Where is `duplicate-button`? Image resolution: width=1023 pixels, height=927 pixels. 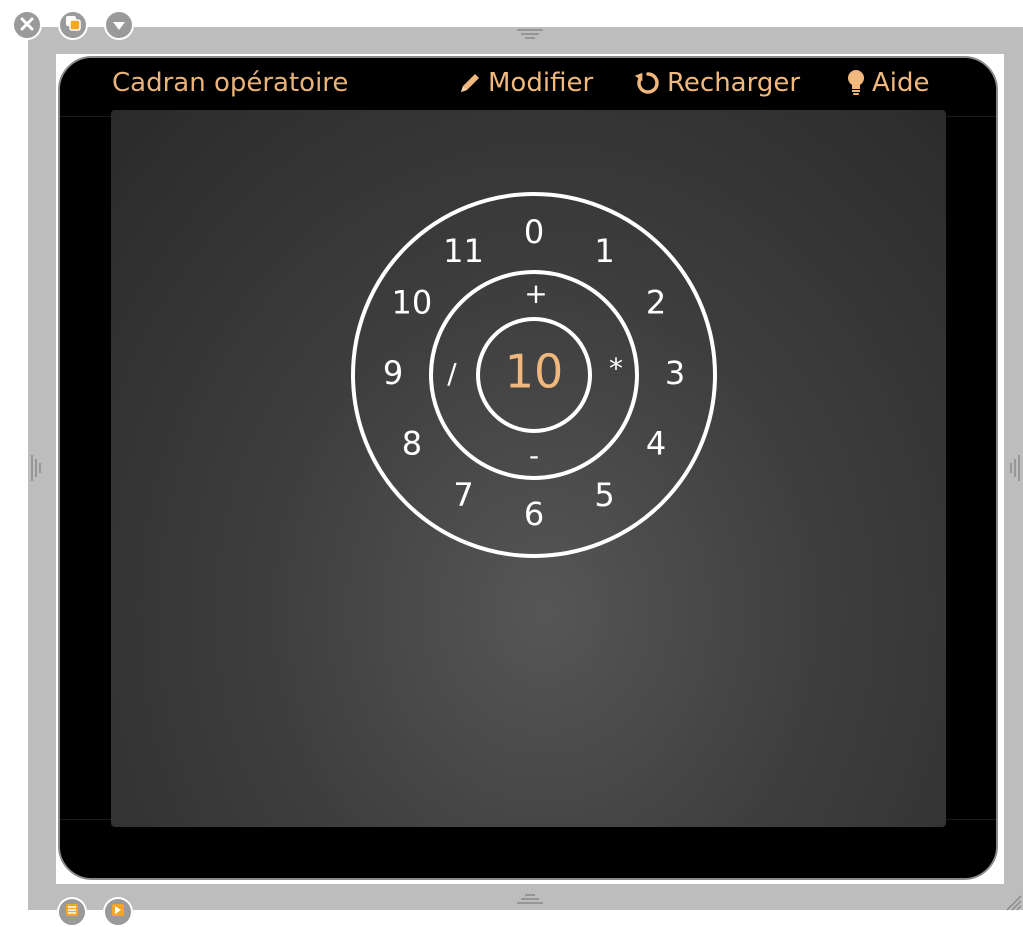
duplicate-button is located at coordinates (73, 25).